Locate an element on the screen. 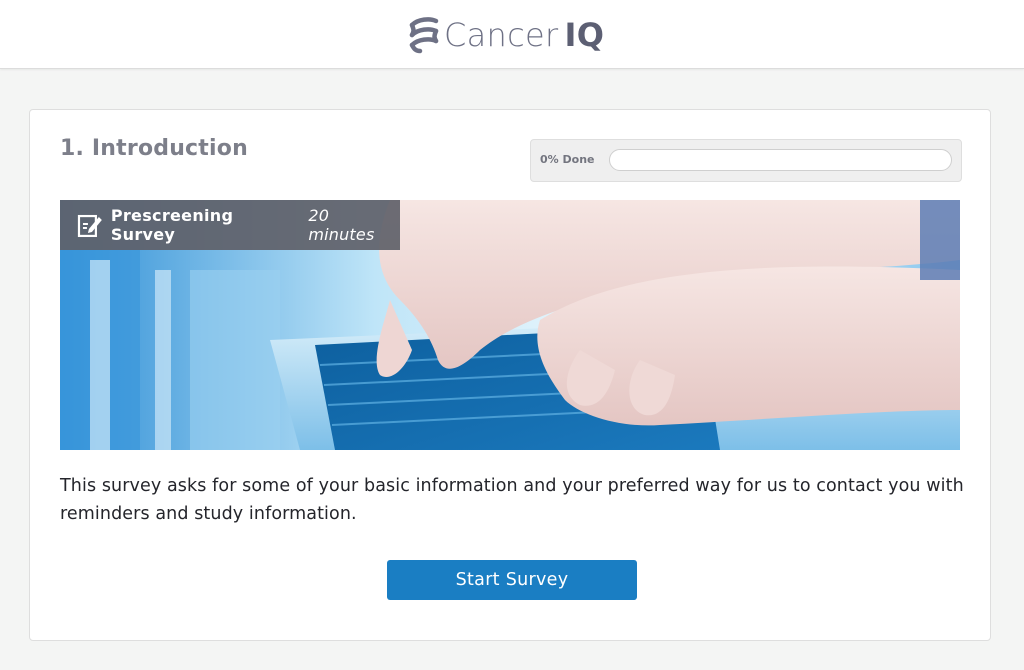 The image size is (1024, 670). survey-name: Prescreening Survey is located at coordinates (172, 225).